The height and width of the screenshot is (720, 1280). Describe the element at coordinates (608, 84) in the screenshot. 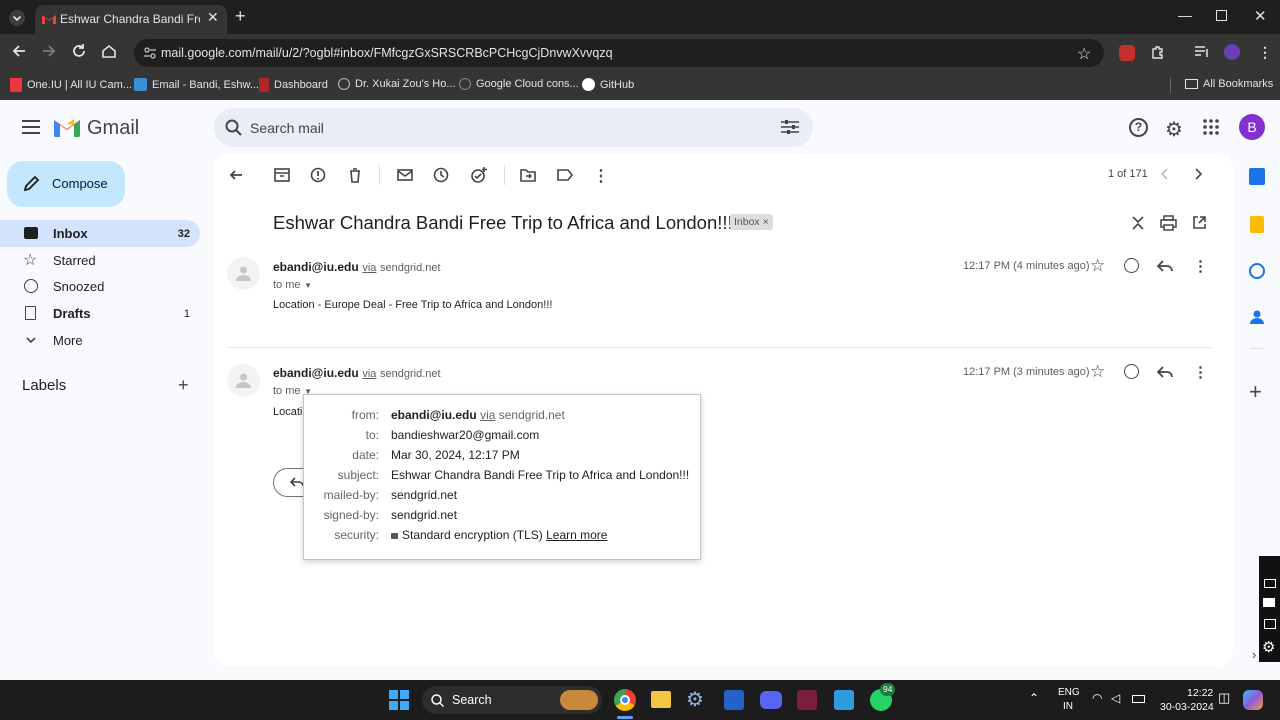

I see `bookmark-5: GitHub` at that location.